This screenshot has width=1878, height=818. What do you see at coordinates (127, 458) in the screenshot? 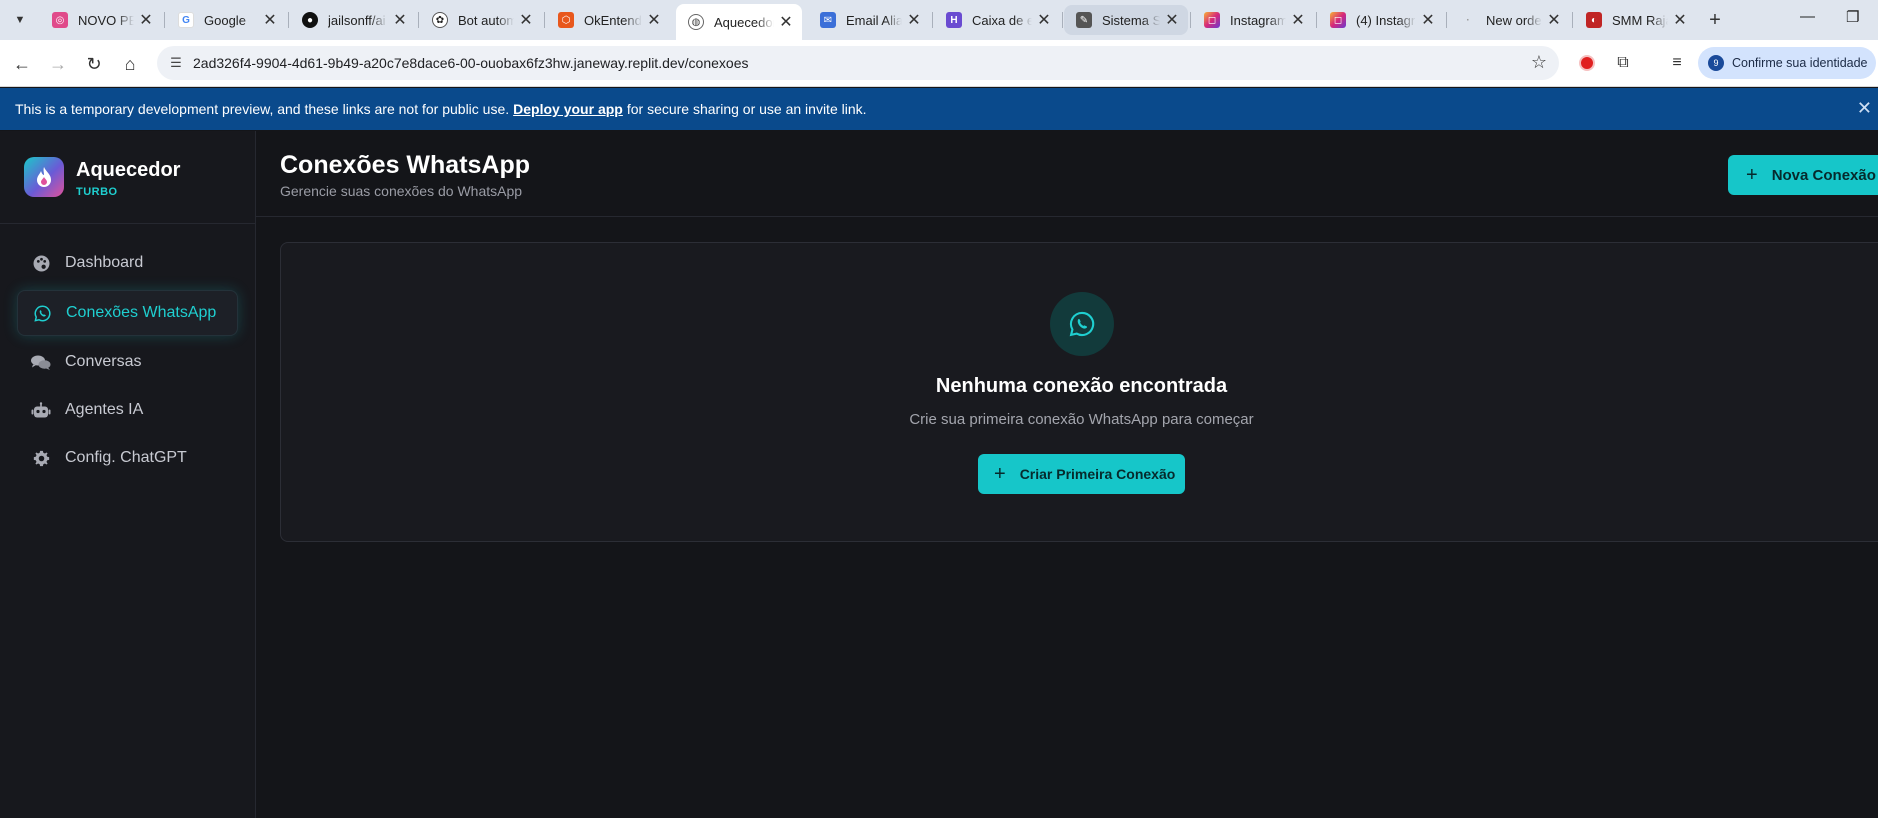
I see `sidebar-item-config-chatgpt: Config. ChatGPT` at bounding box center [127, 458].